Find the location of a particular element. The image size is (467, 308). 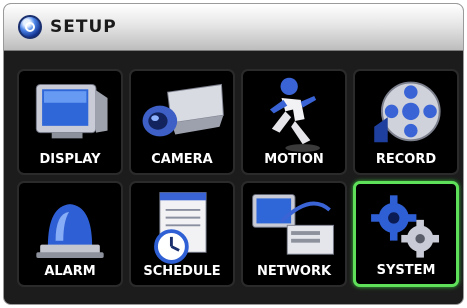

title-bar: SETUP is located at coordinates (233, 27).